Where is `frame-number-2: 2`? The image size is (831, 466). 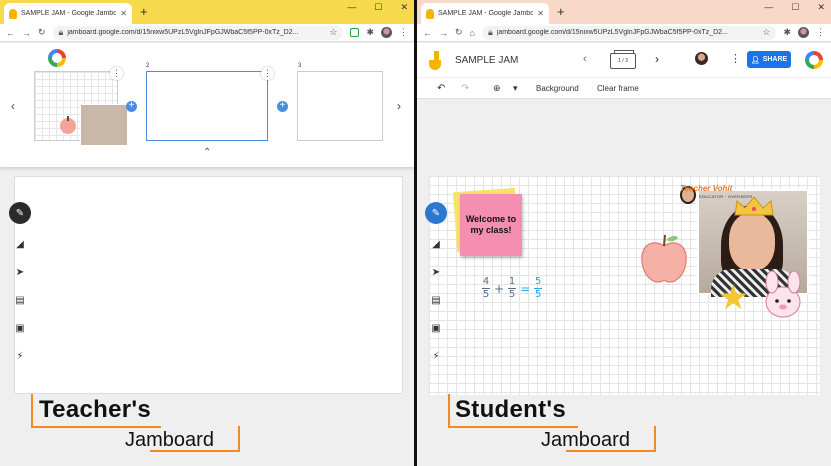 frame-number-2: 2 is located at coordinates (148, 66).